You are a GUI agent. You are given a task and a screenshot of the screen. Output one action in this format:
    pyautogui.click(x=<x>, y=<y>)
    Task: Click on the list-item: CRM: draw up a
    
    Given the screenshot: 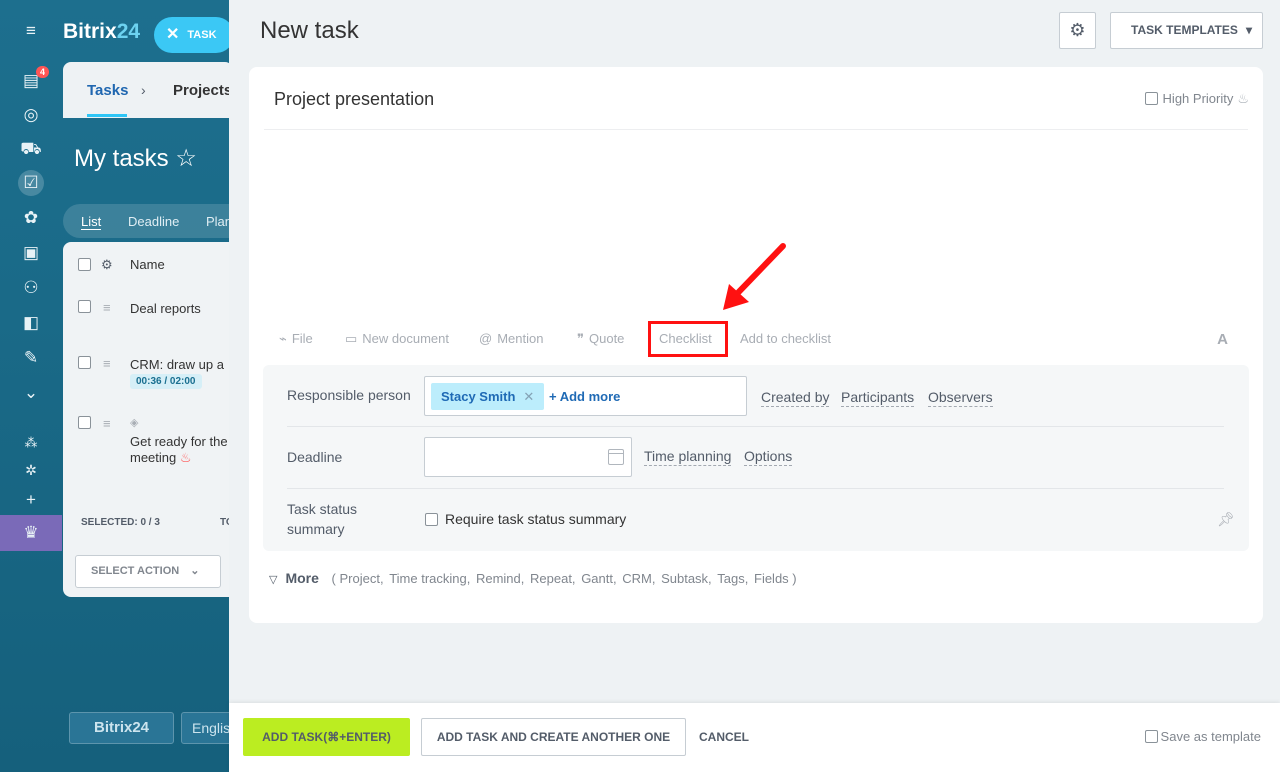 What is the action you would take?
    pyautogui.click(x=177, y=364)
    